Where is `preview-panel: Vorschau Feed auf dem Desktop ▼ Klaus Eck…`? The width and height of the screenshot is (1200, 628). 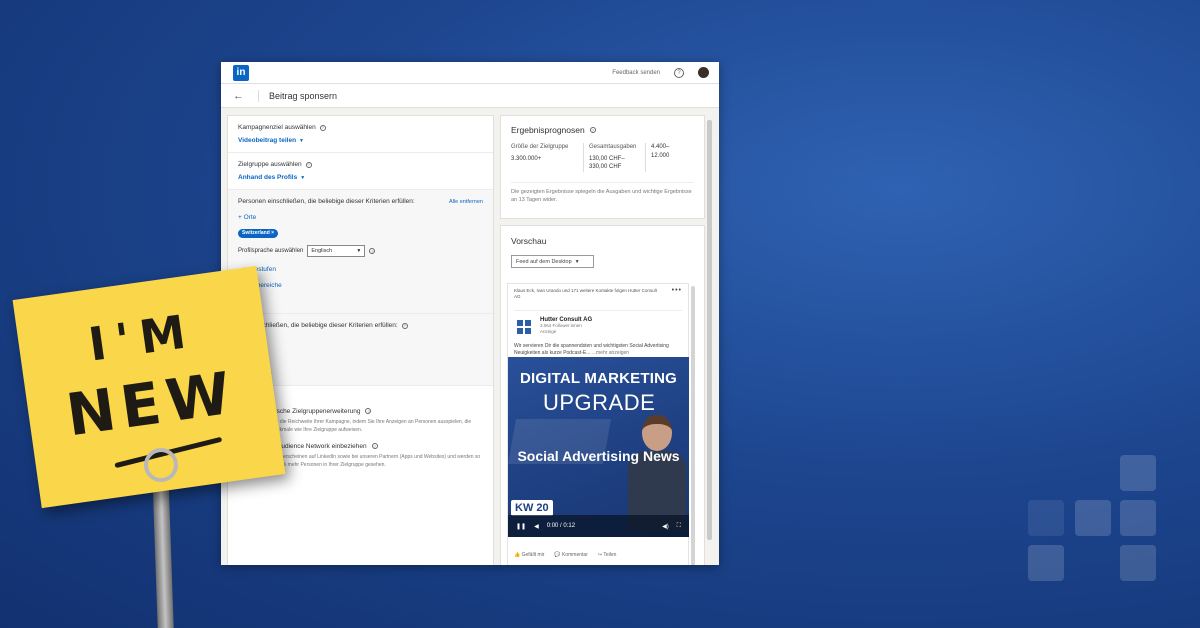
preview-panel: Vorschau Feed auf dem Desktop ▼ Klaus Eck… is located at coordinates (602, 395).